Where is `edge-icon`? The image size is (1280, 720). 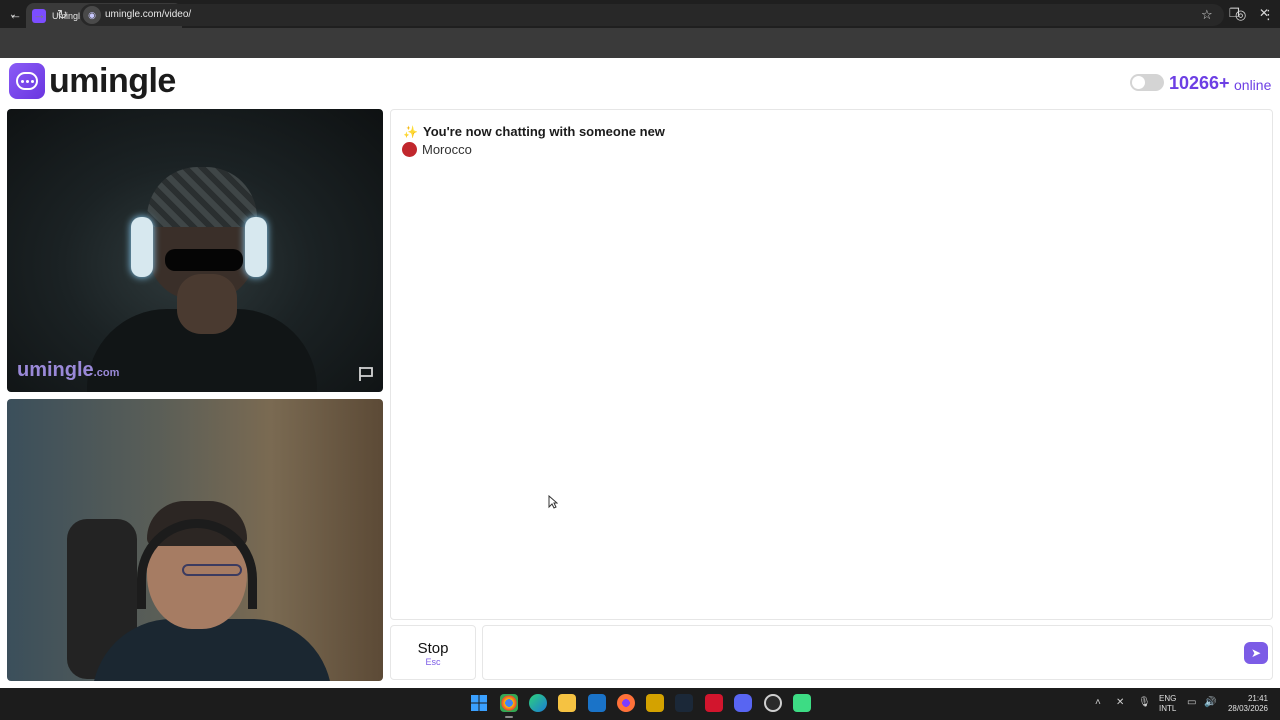
edge-icon is located at coordinates (538, 703).